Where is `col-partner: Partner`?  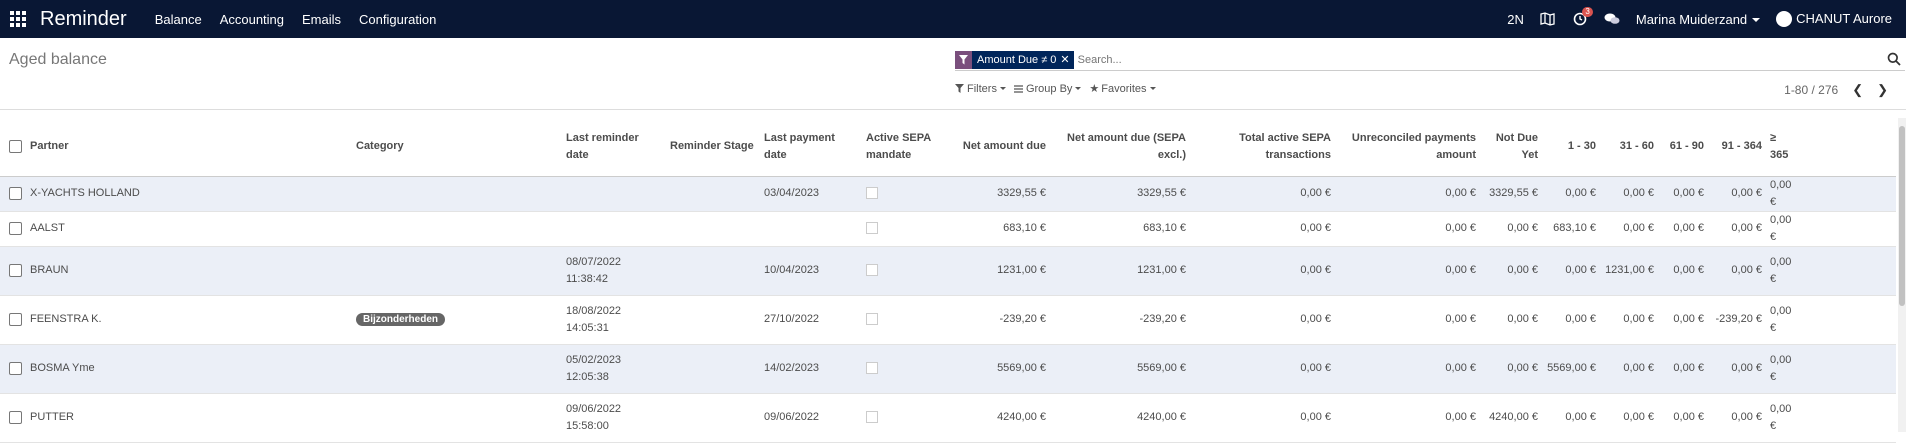
col-partner: Partner is located at coordinates (189, 147).